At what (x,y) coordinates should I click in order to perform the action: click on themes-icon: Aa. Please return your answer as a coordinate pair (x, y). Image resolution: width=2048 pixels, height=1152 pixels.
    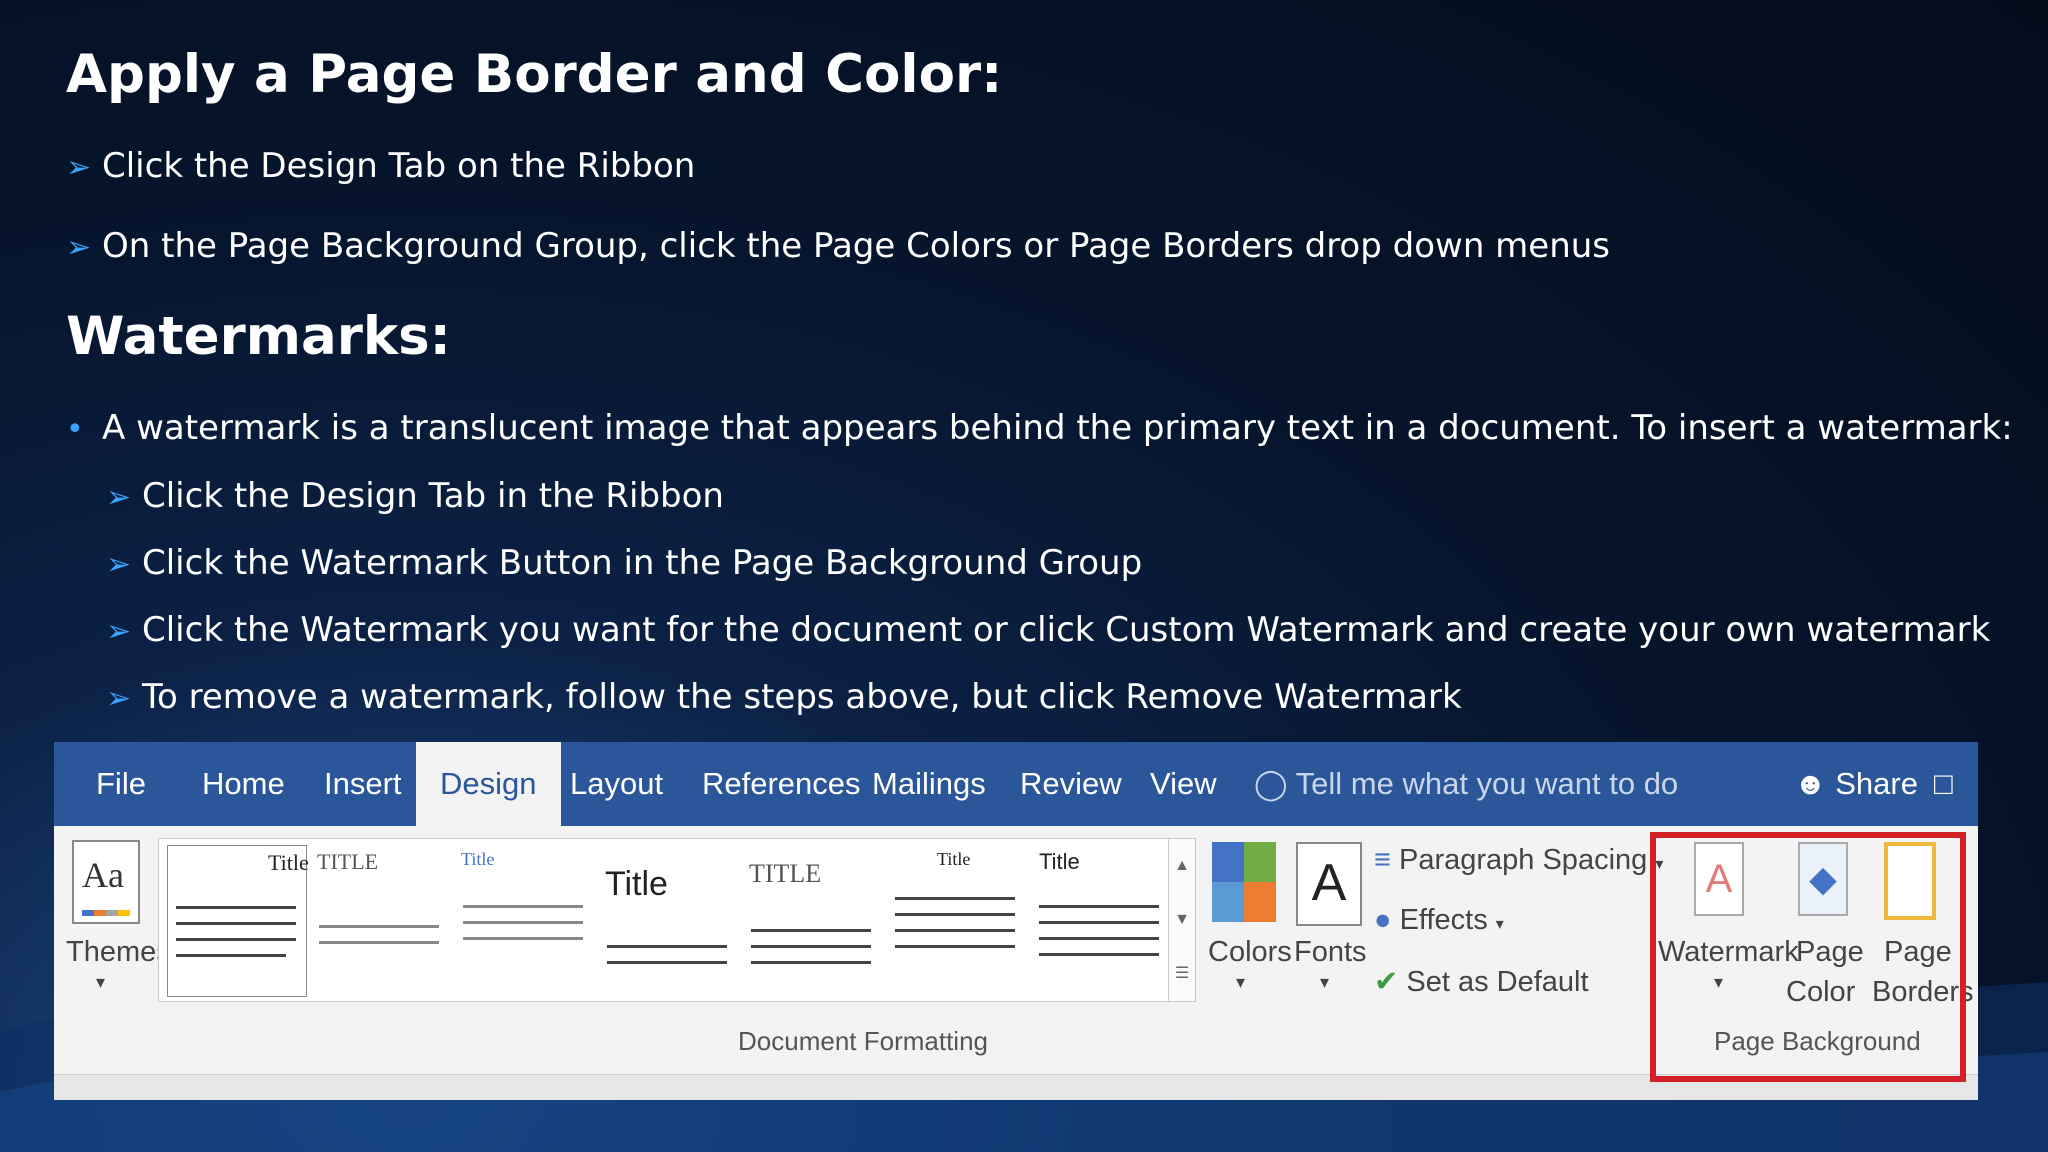
    Looking at the image, I should click on (106, 882).